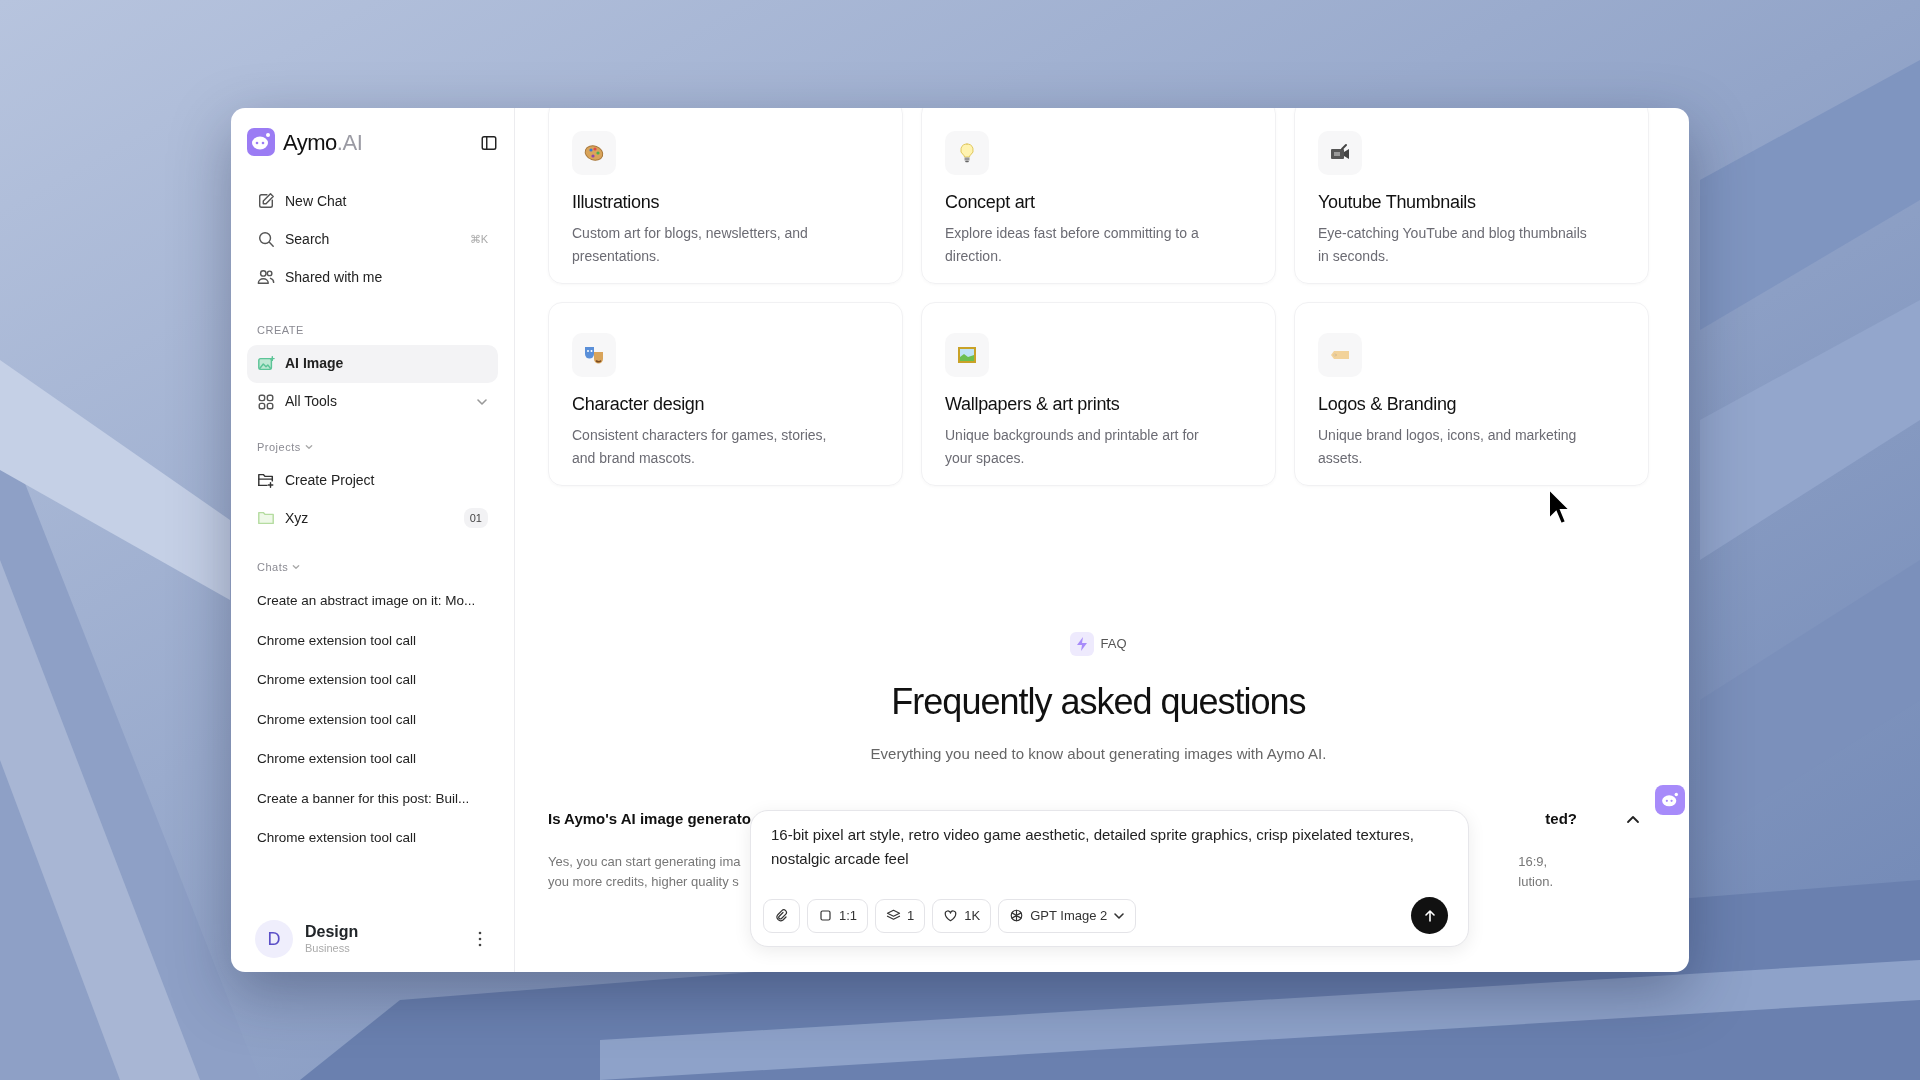 This screenshot has height=1080, width=1920. Describe the element at coordinates (1098, 754) in the screenshot. I see `faq-subtitle: Everything you need to know about generating images with Aymo AI.` at that location.